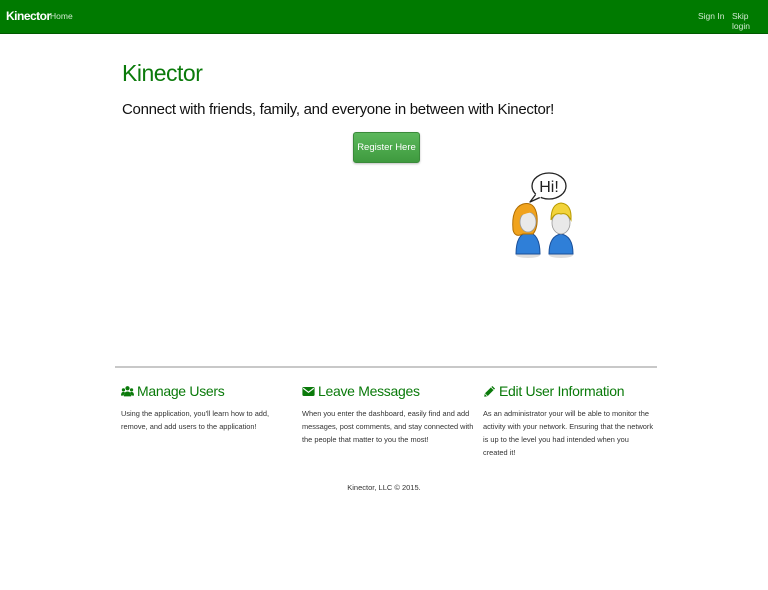 This screenshot has height=590, width=768. I want to click on speech-bubble-text: Hi!, so click(549, 187).